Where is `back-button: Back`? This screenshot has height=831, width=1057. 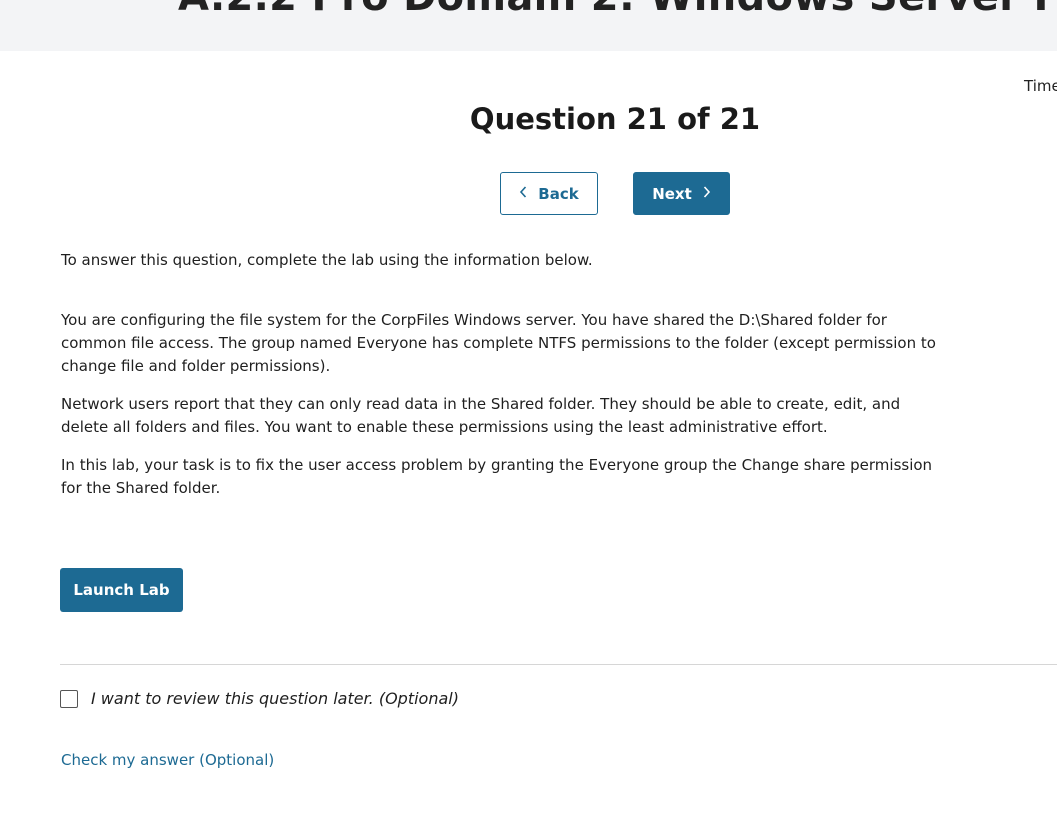
back-button: Back is located at coordinates (549, 193).